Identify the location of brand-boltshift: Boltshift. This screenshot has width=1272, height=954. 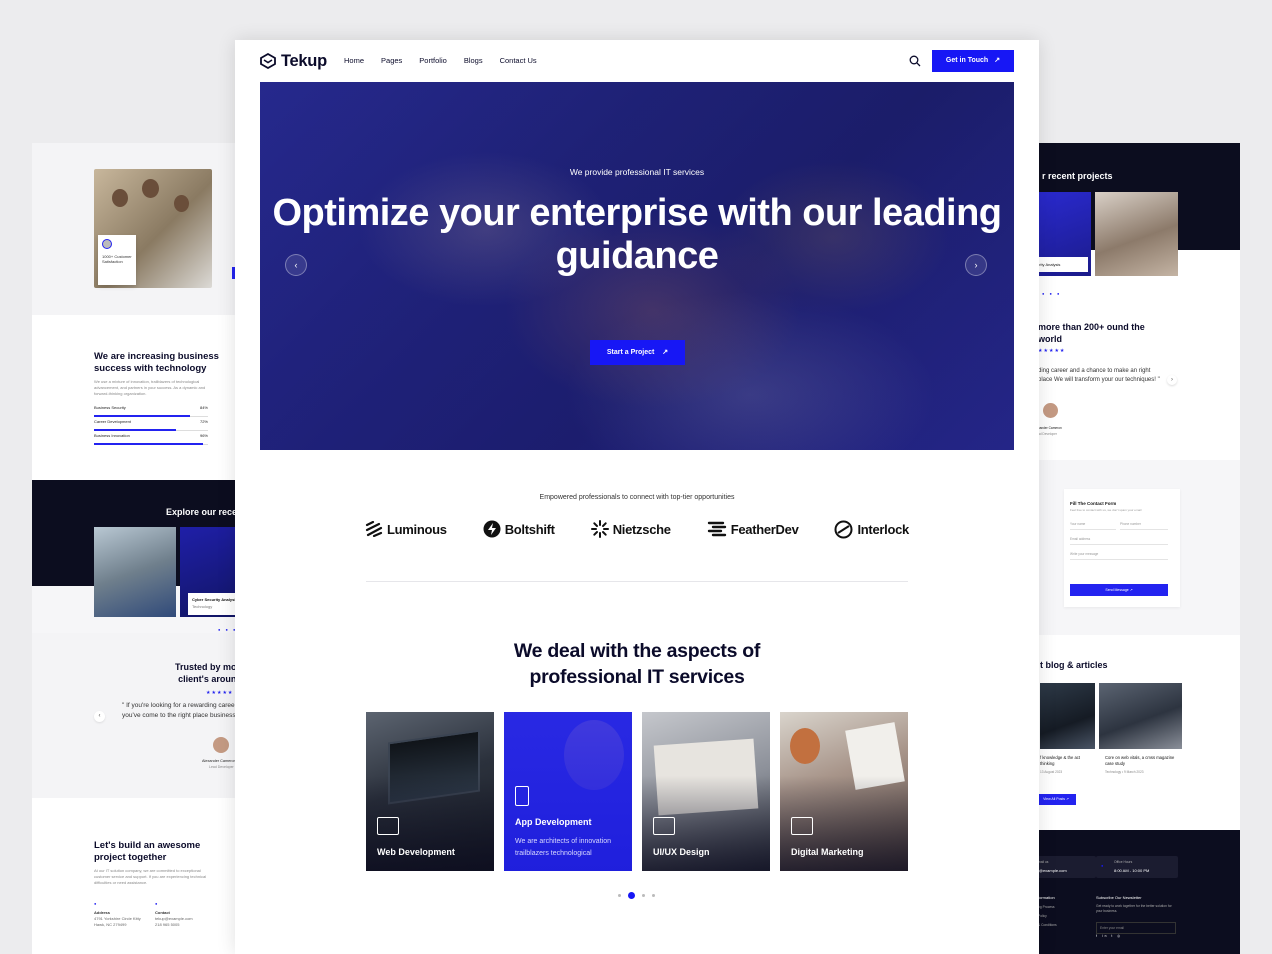
(519, 529).